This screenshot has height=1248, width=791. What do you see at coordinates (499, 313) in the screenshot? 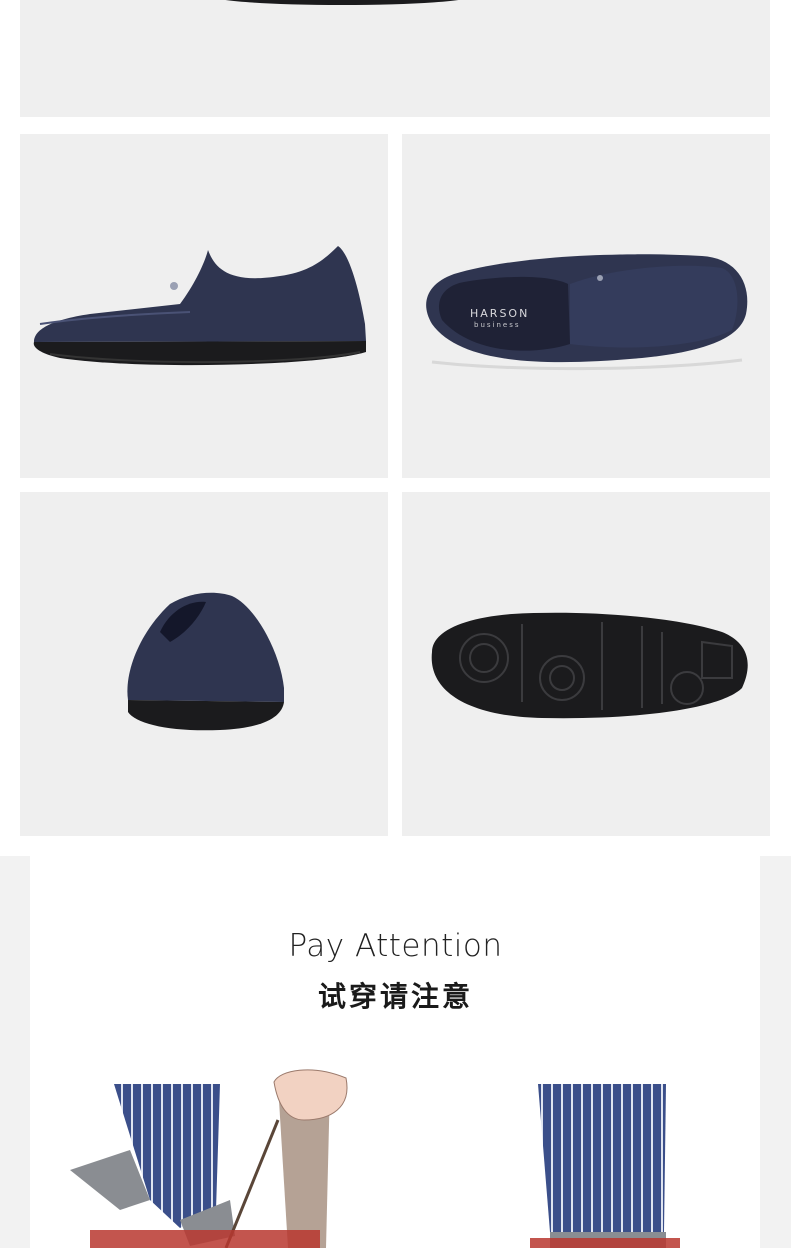
I see `insole-brand-text: HARSON` at bounding box center [499, 313].